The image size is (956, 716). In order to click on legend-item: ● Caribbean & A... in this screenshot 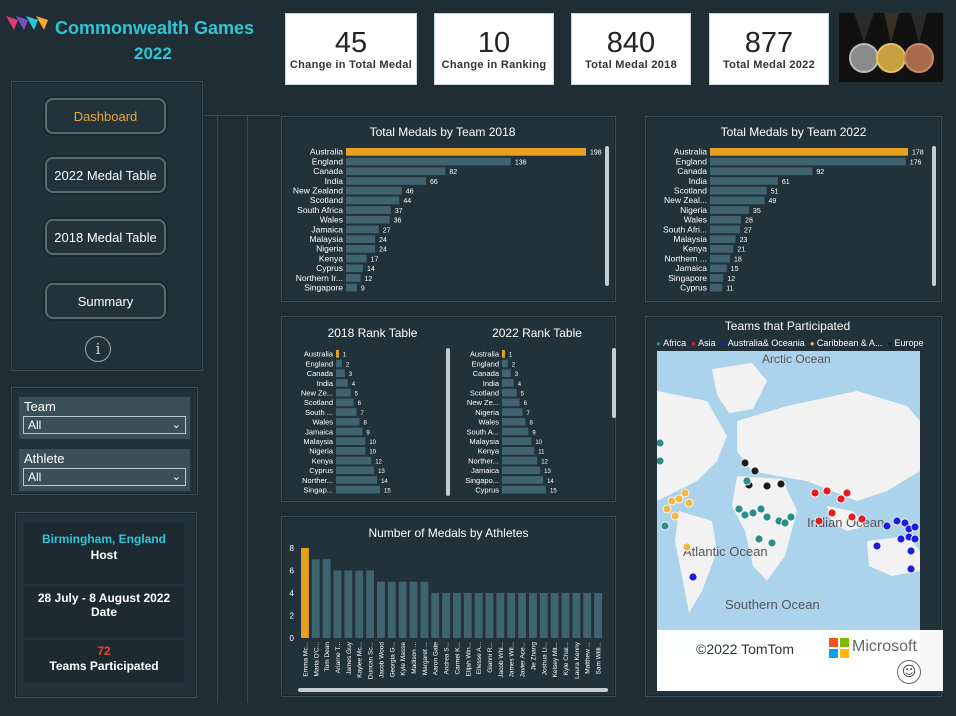, I will do `click(846, 343)`.